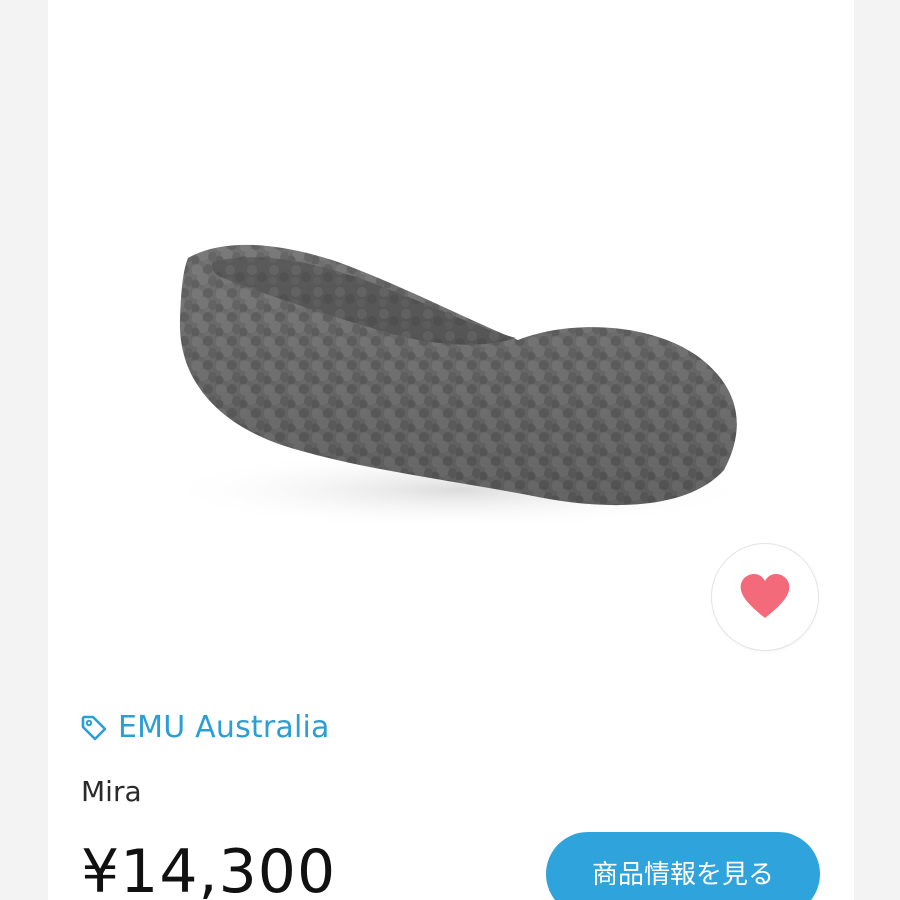 The width and height of the screenshot is (900, 900). Describe the element at coordinates (209, 868) in the screenshot. I see `product-price: ¥14,300` at that location.